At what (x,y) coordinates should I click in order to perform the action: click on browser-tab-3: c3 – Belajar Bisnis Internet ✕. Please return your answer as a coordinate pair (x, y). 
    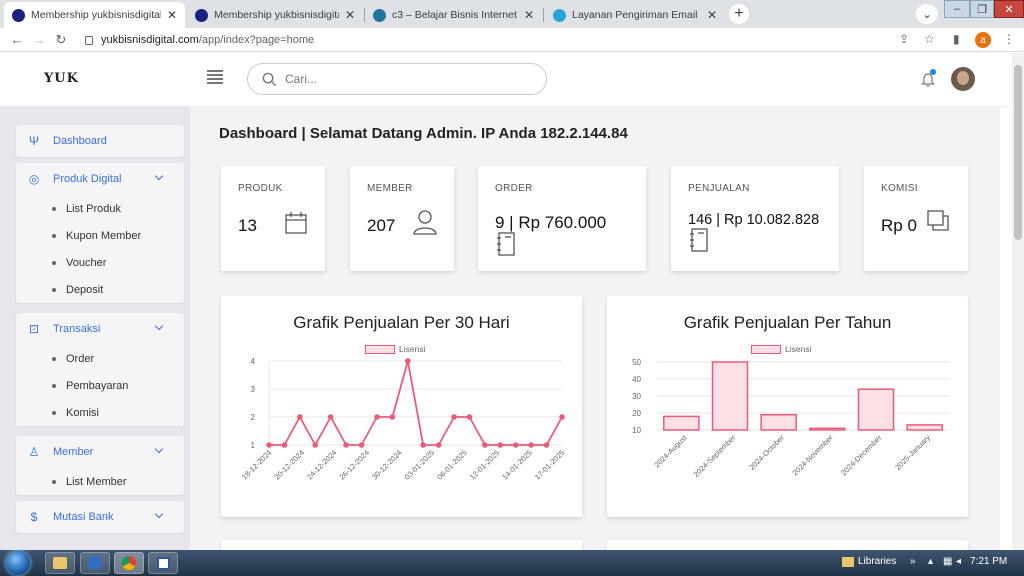
    Looking at the image, I should click on (453, 15).